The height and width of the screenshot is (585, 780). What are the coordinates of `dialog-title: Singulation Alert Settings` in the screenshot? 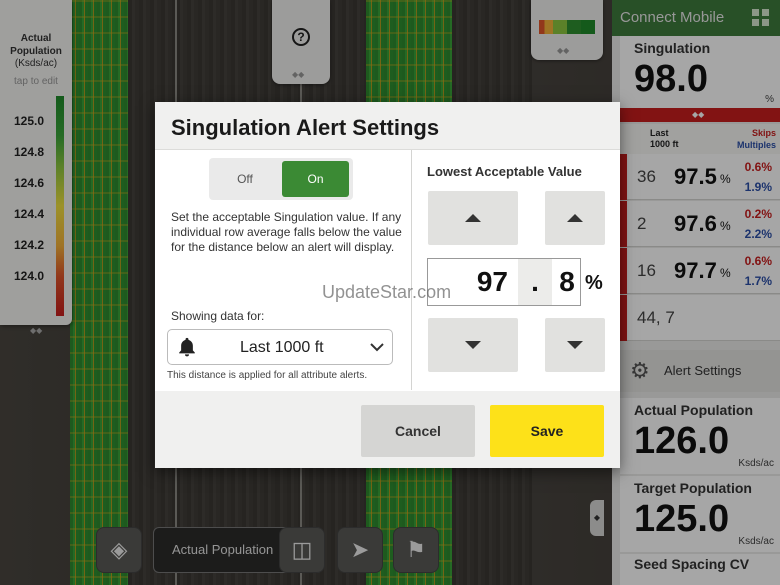 It's located at (305, 127).